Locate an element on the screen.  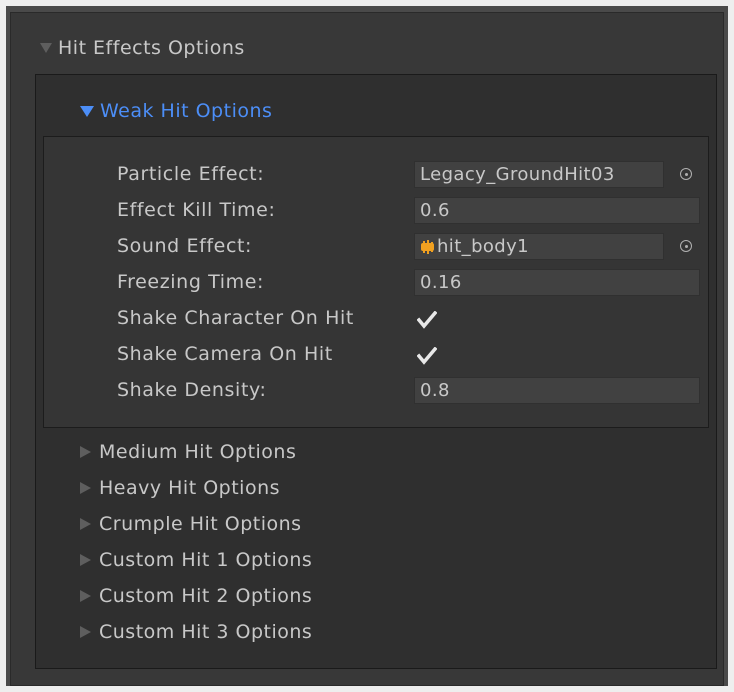
particle-effect-field: Legacy_GroundHit03 is located at coordinates (539, 174).